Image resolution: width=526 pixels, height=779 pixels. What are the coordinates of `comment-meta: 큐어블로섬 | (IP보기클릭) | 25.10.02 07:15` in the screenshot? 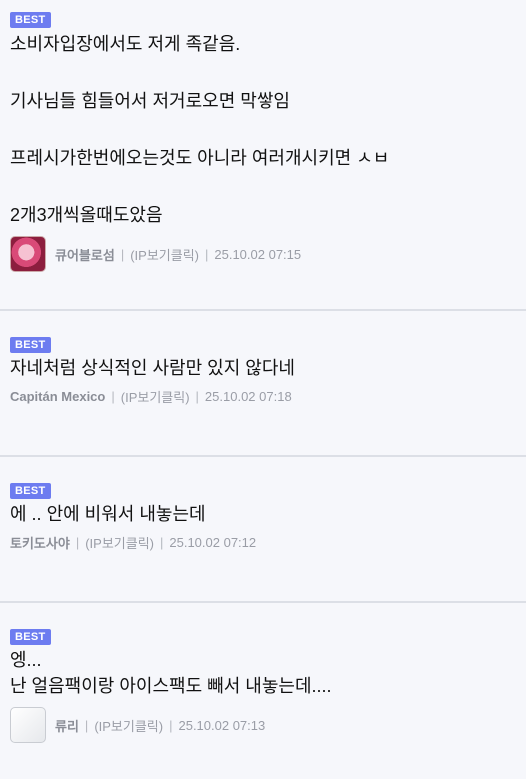 It's located at (263, 254).